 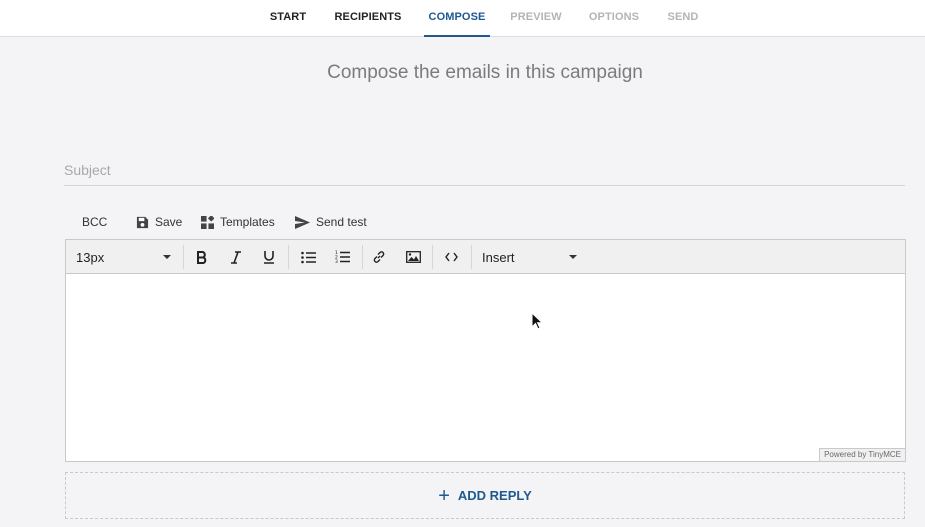 What do you see at coordinates (614, 17) in the screenshot?
I see `step-options: OPTIONS` at bounding box center [614, 17].